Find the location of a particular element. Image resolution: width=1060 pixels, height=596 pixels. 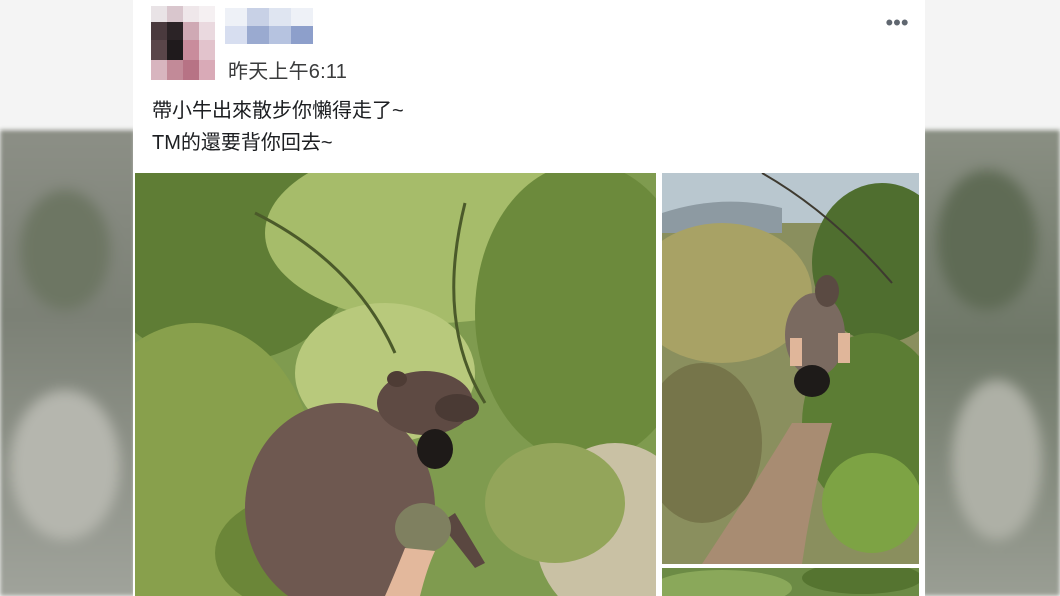

background-right-blur is located at coordinates (991, 363).